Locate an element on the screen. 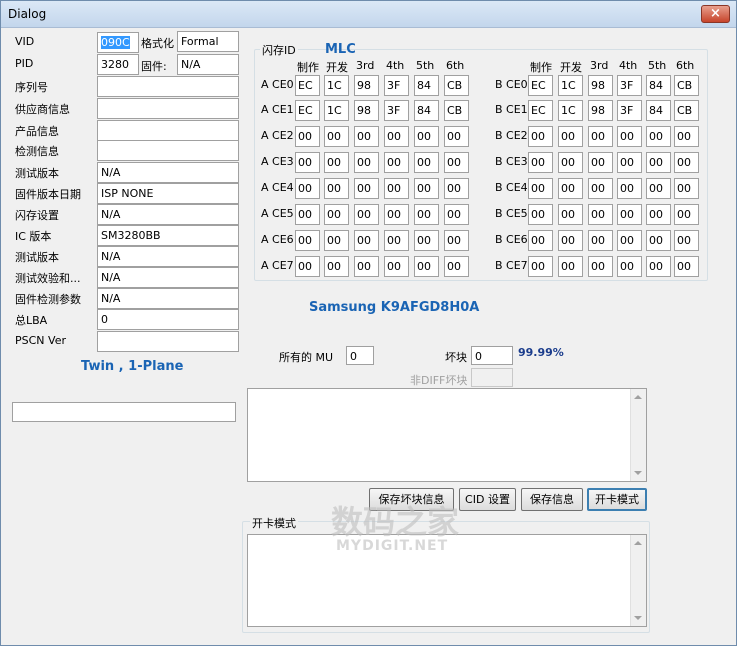  field-value: 3280 is located at coordinates (118, 64).